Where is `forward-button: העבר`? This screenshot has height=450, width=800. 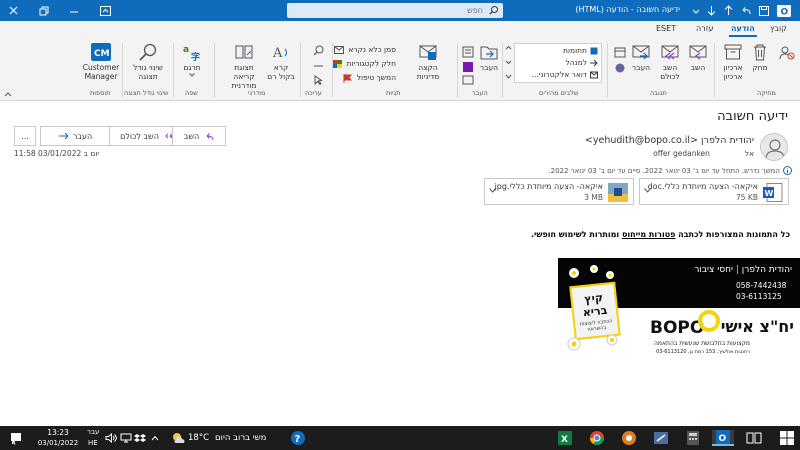
forward-button: העבר is located at coordinates (75, 136).